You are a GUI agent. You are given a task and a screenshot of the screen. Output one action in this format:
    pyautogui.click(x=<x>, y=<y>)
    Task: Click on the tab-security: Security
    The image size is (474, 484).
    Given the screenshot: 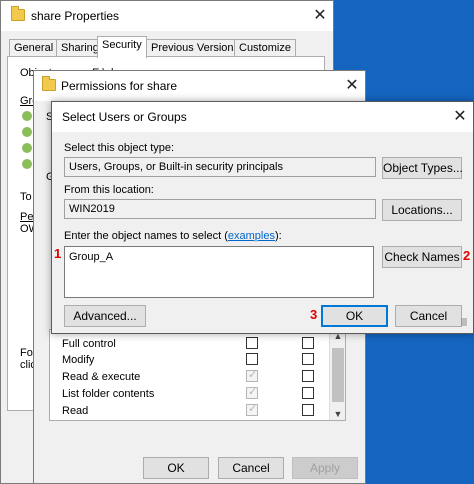 What is the action you would take?
    pyautogui.click(x=122, y=47)
    